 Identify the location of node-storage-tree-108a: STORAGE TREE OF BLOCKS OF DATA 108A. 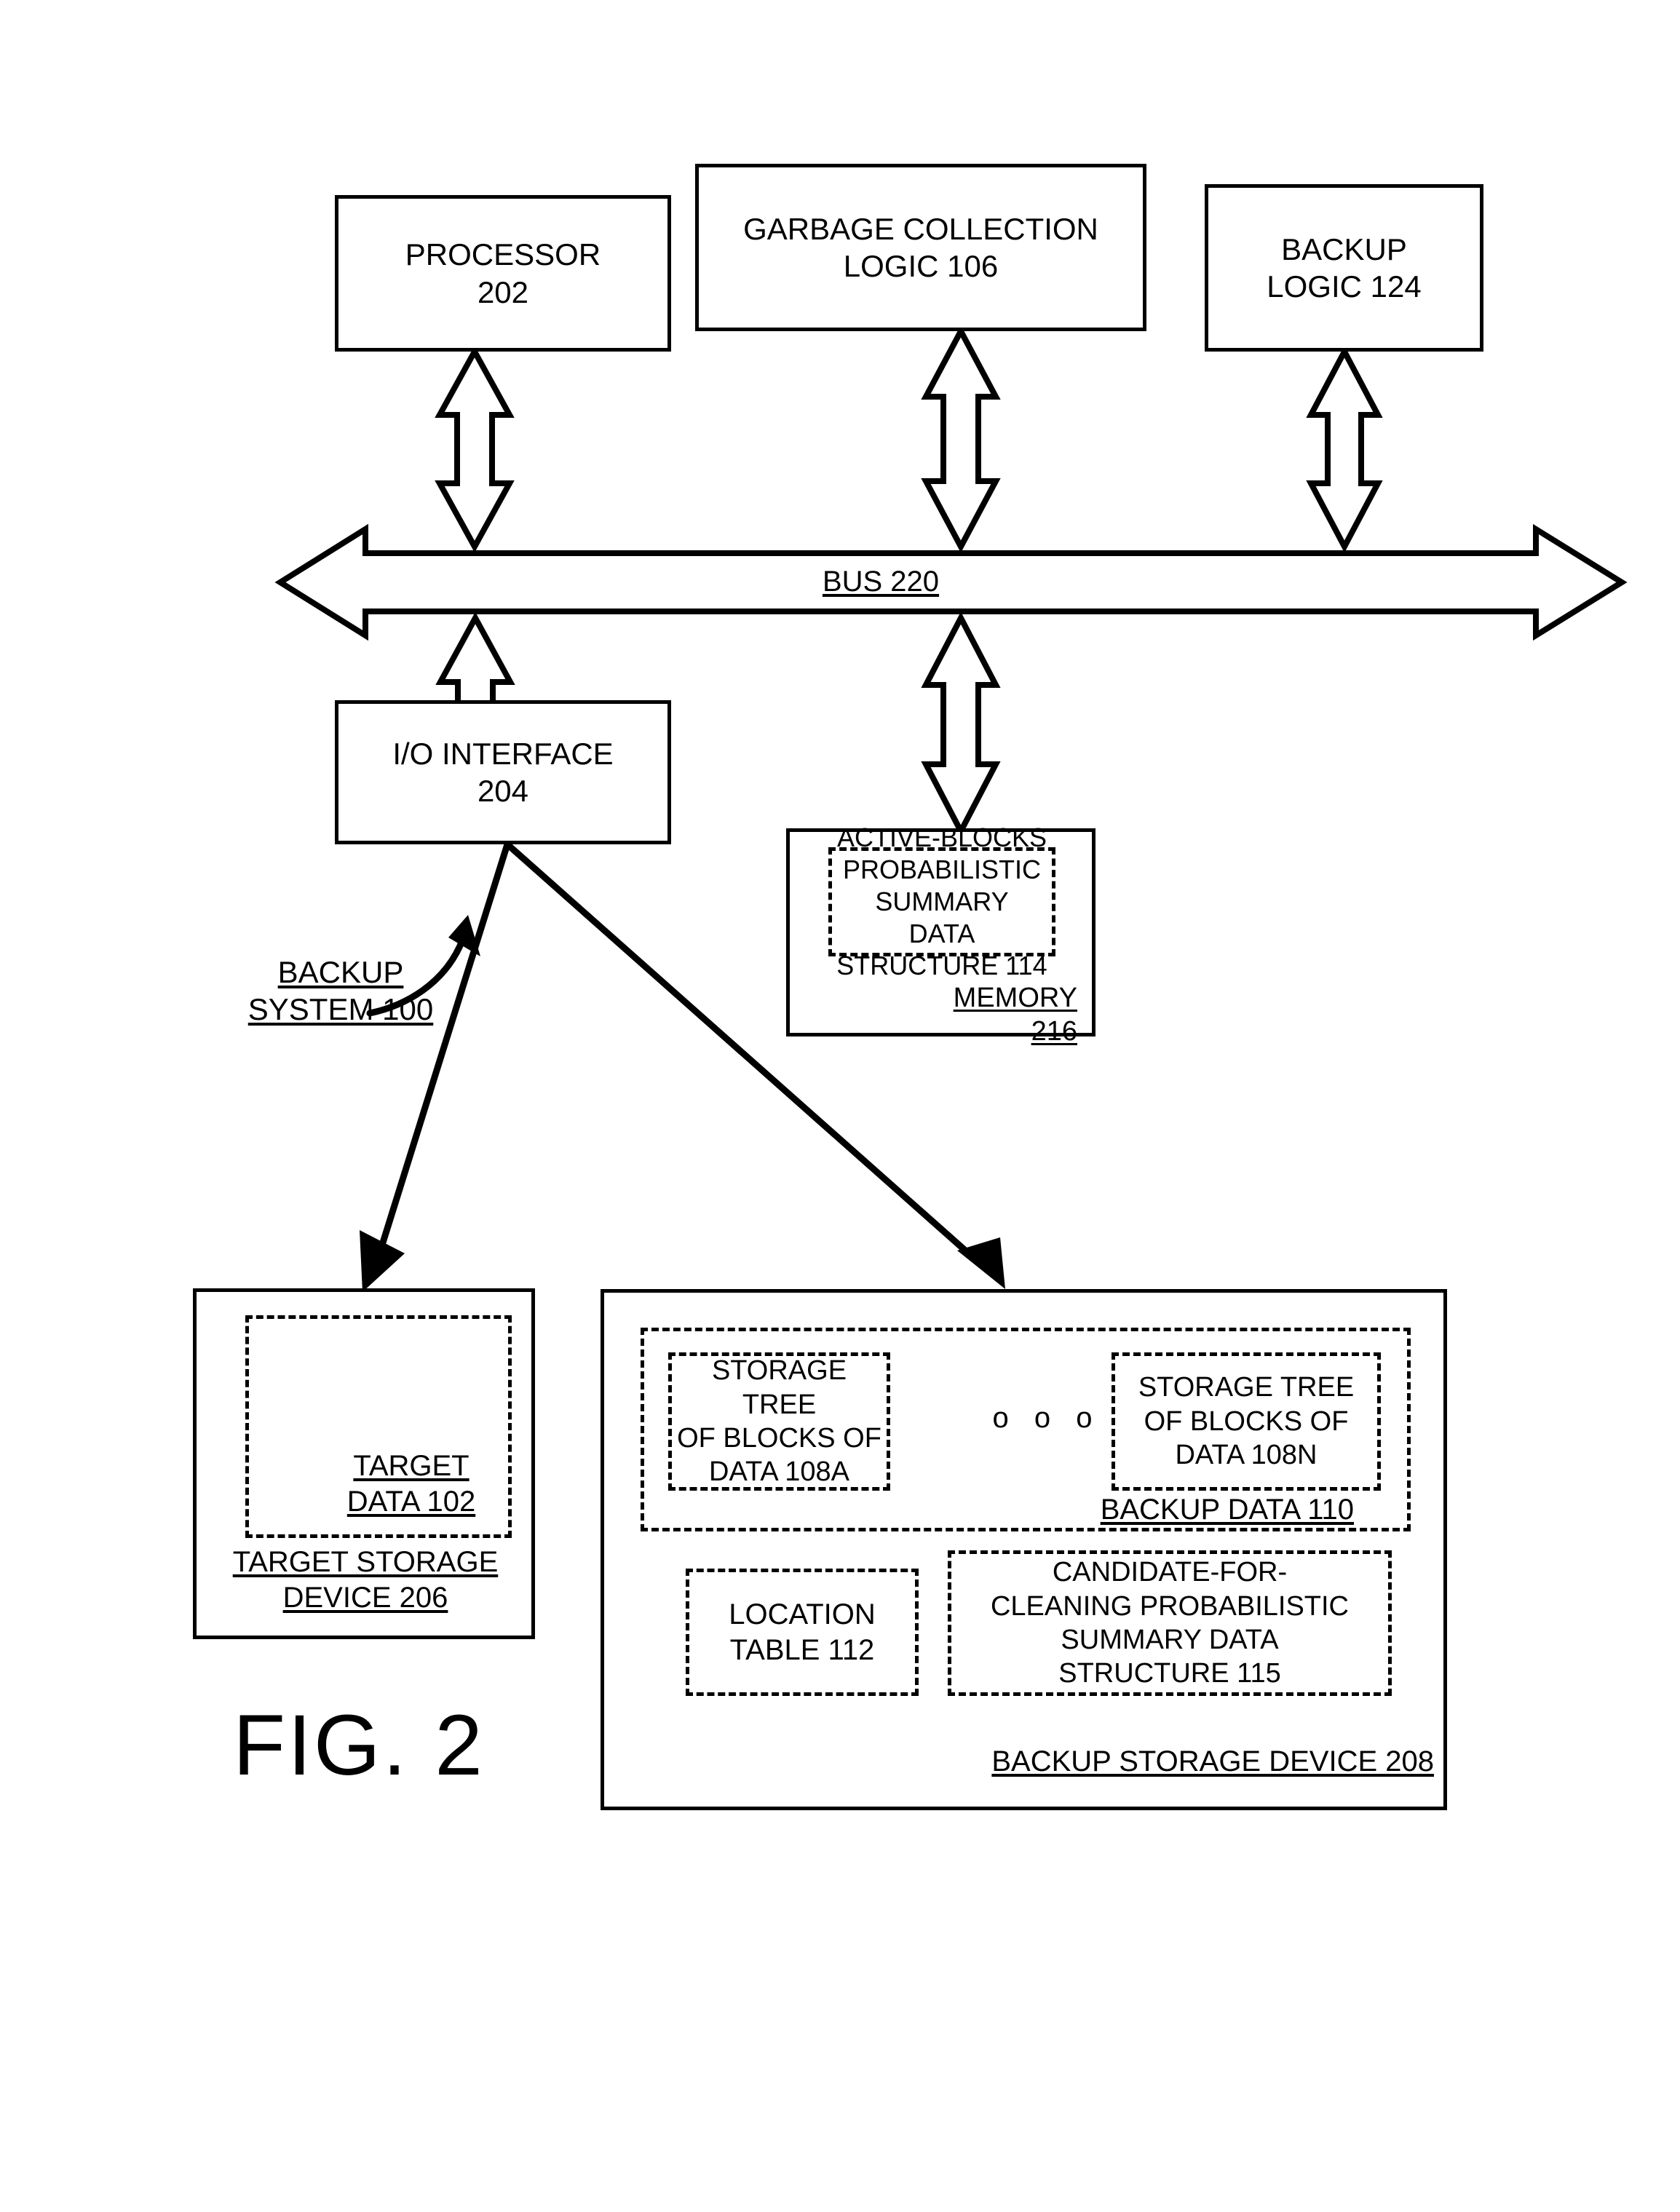
(779, 1421).